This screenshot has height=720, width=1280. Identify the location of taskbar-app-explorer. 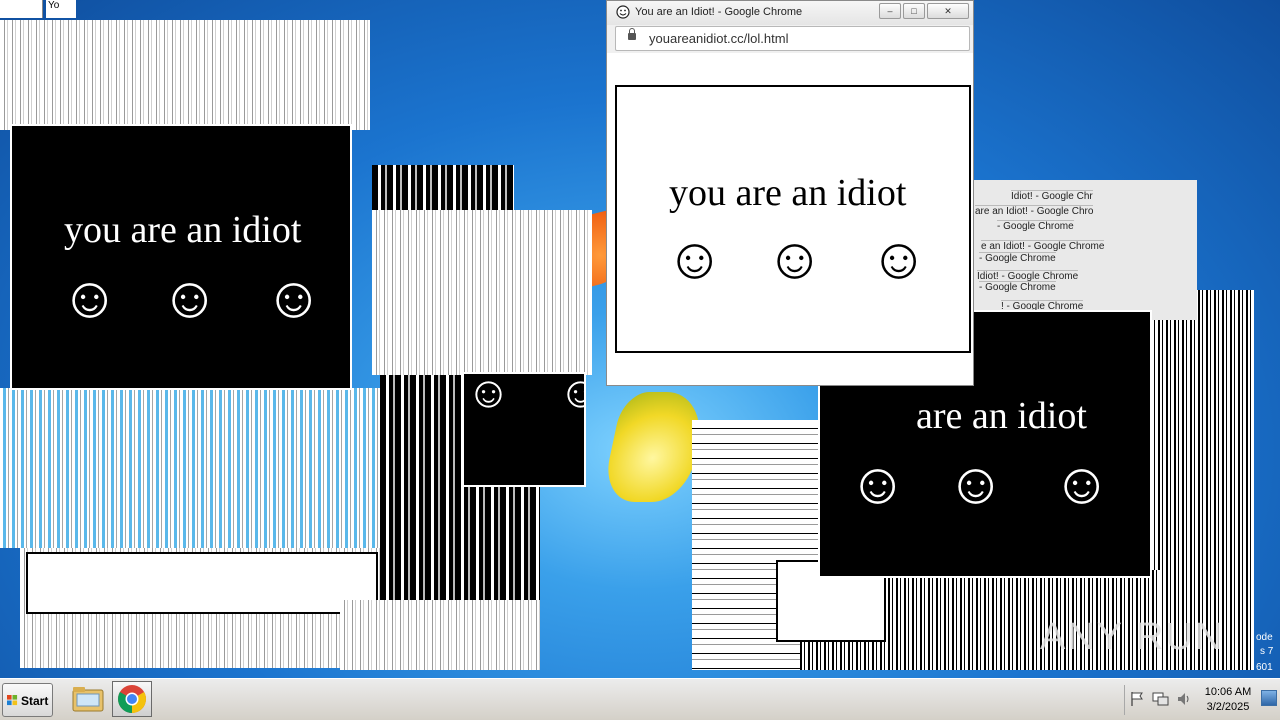
(88, 699).